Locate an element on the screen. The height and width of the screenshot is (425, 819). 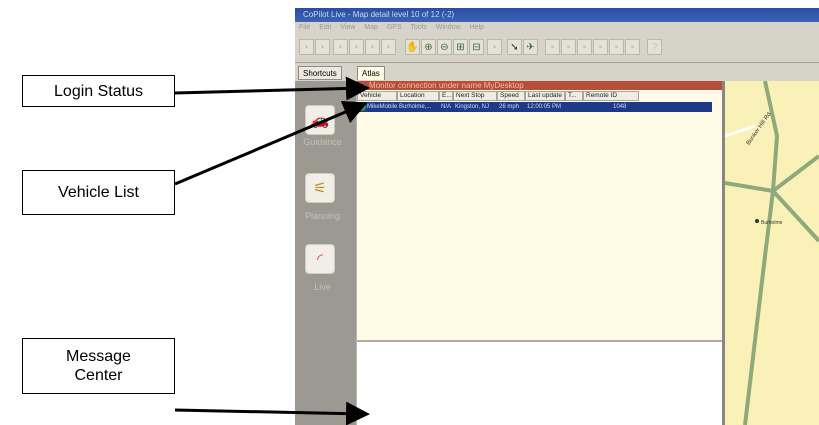
message-center-arrow is located at coordinates (272, 413).